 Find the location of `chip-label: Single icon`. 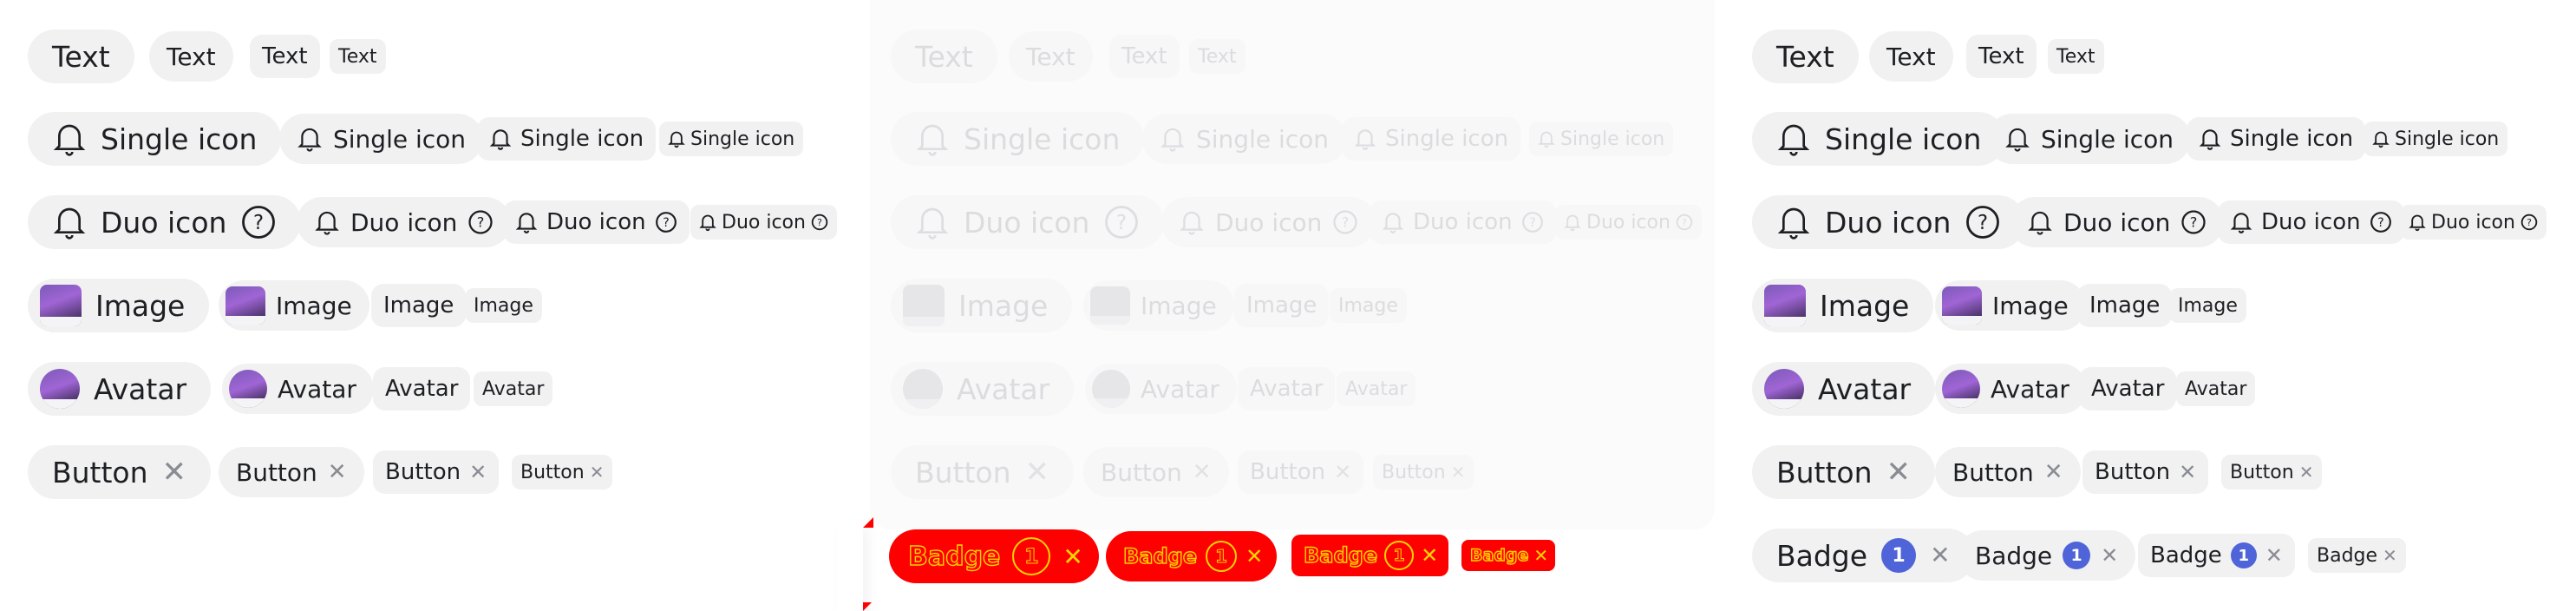

chip-label: Single icon is located at coordinates (1447, 139).